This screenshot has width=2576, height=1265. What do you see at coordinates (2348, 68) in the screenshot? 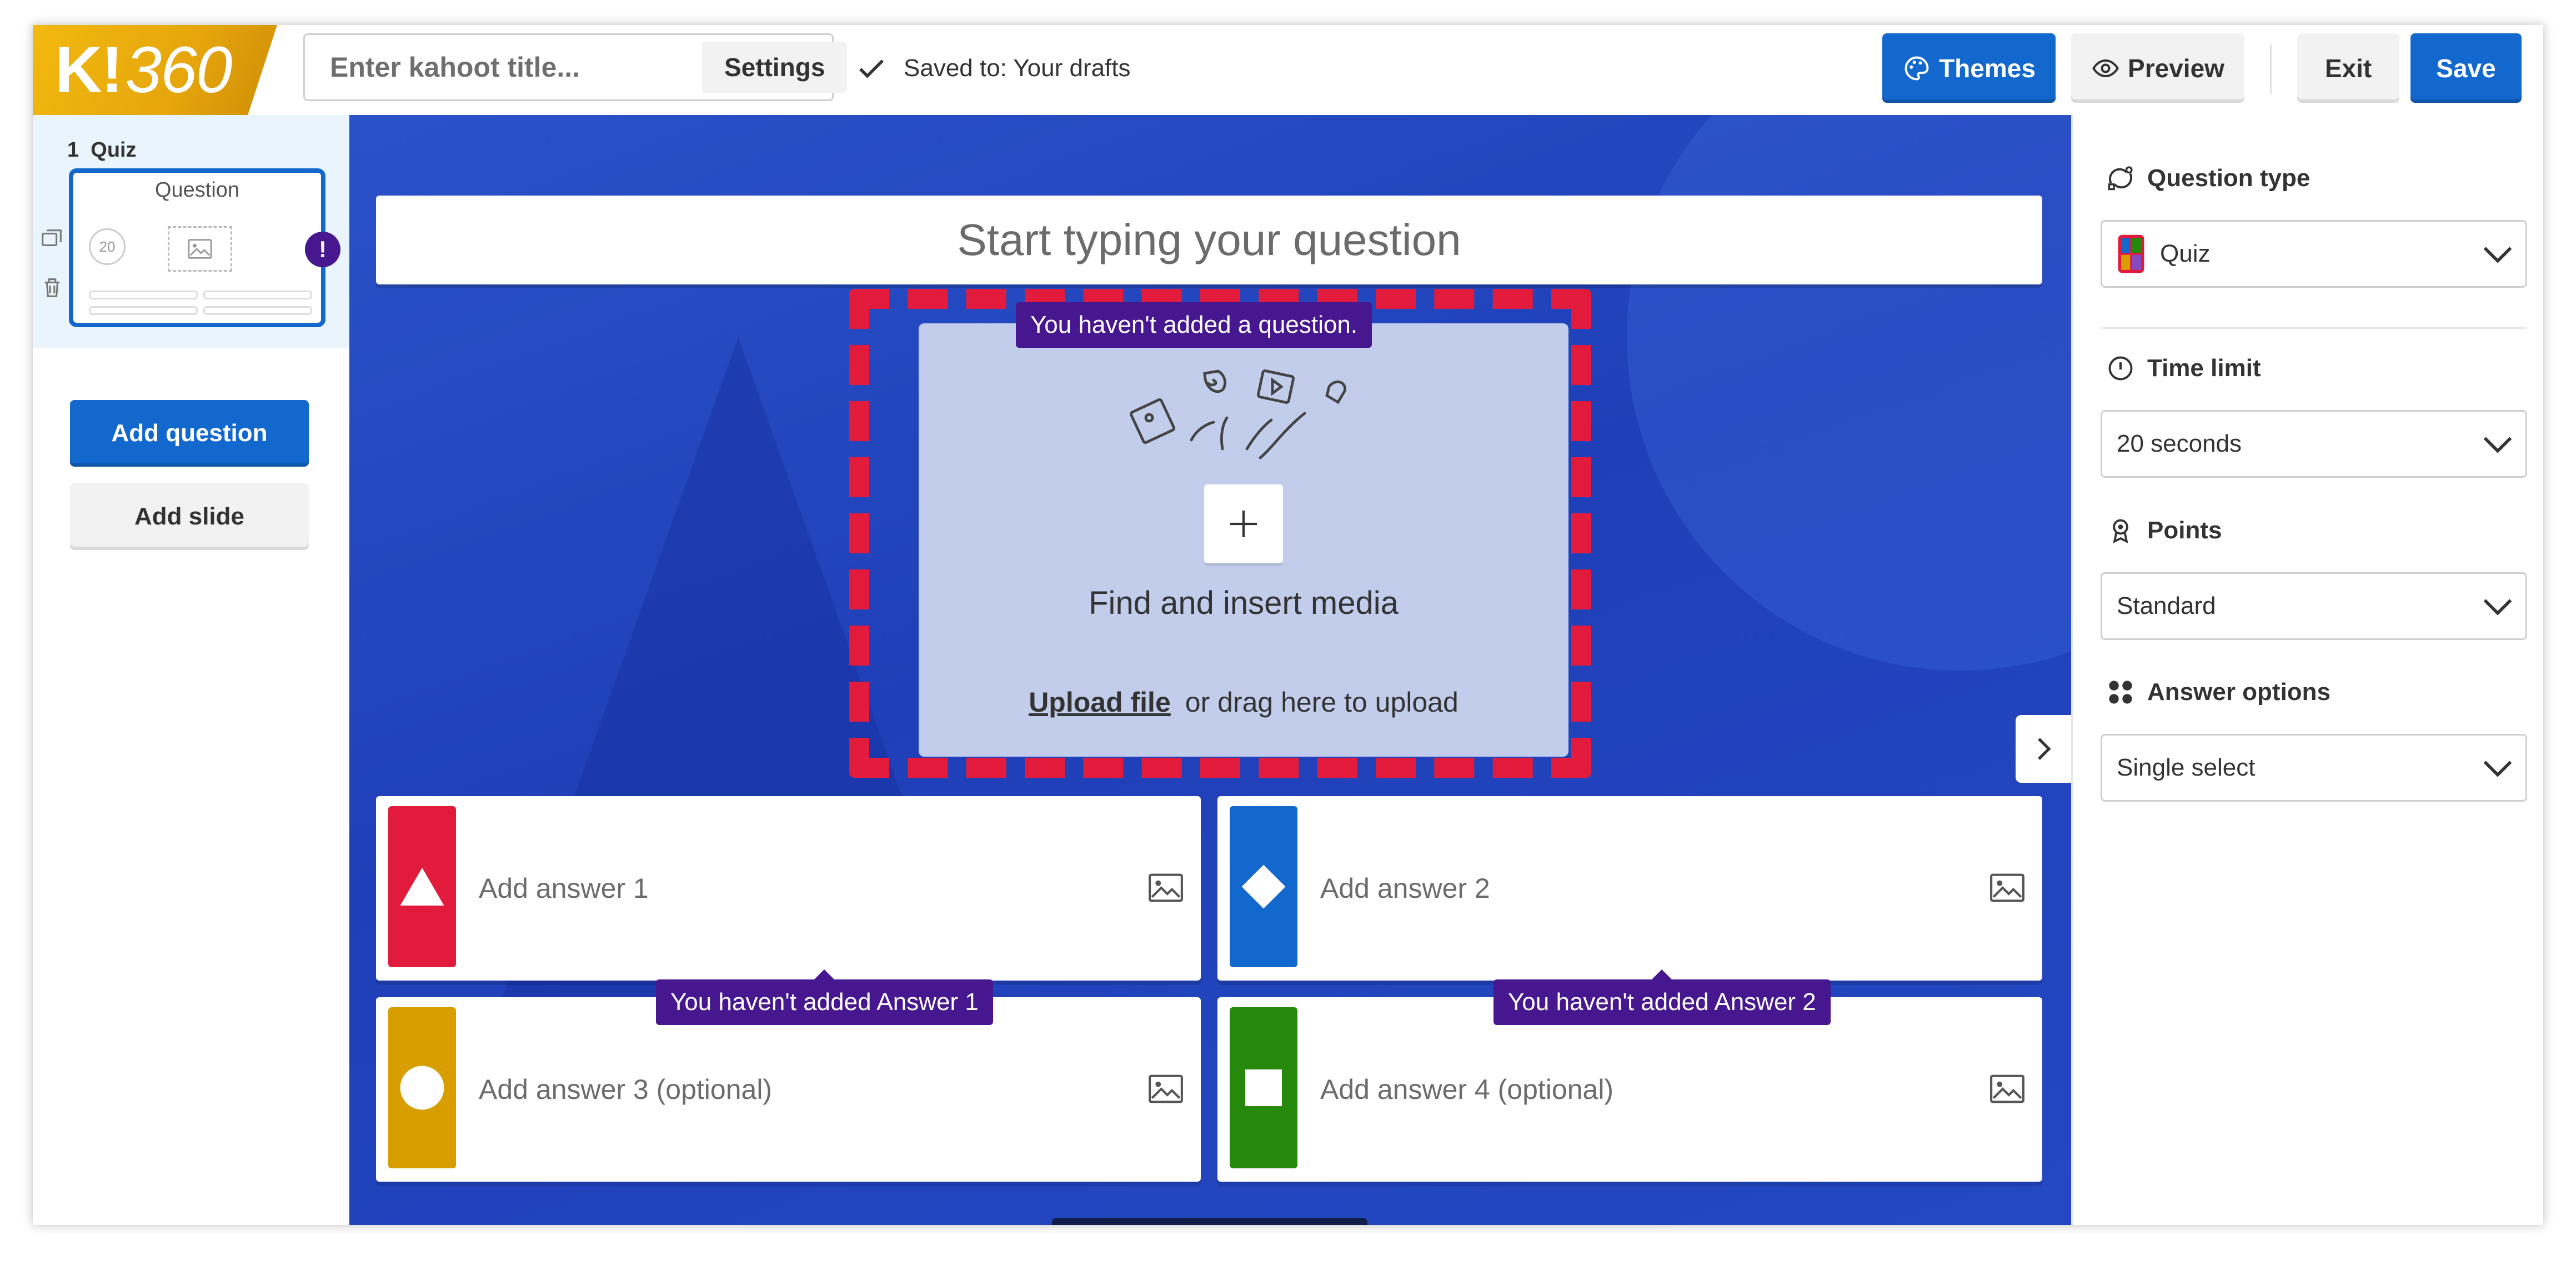
I see `exit-button: Exit` at bounding box center [2348, 68].